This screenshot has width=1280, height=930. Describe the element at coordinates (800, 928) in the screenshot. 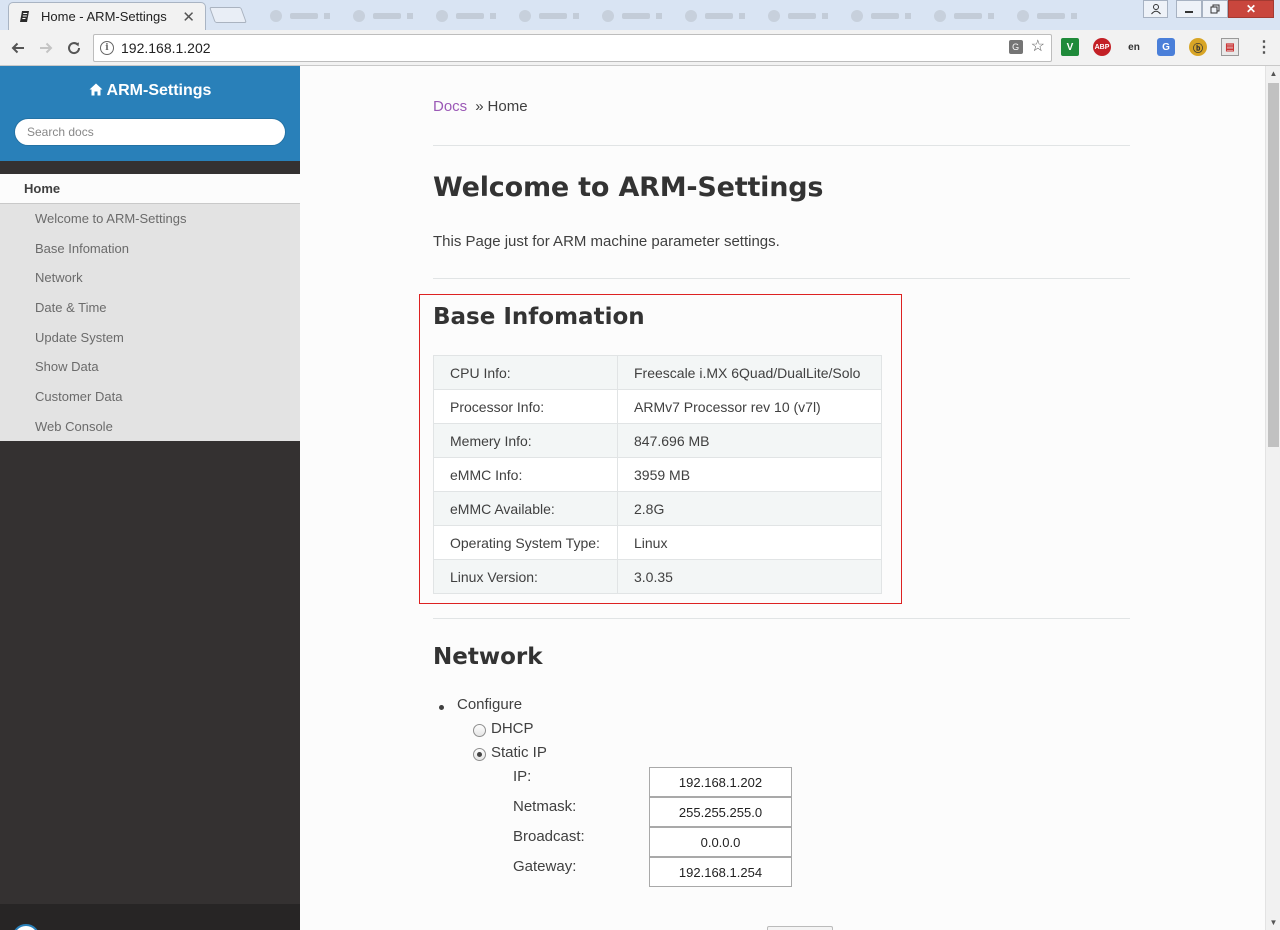

I see `apply-button` at that location.